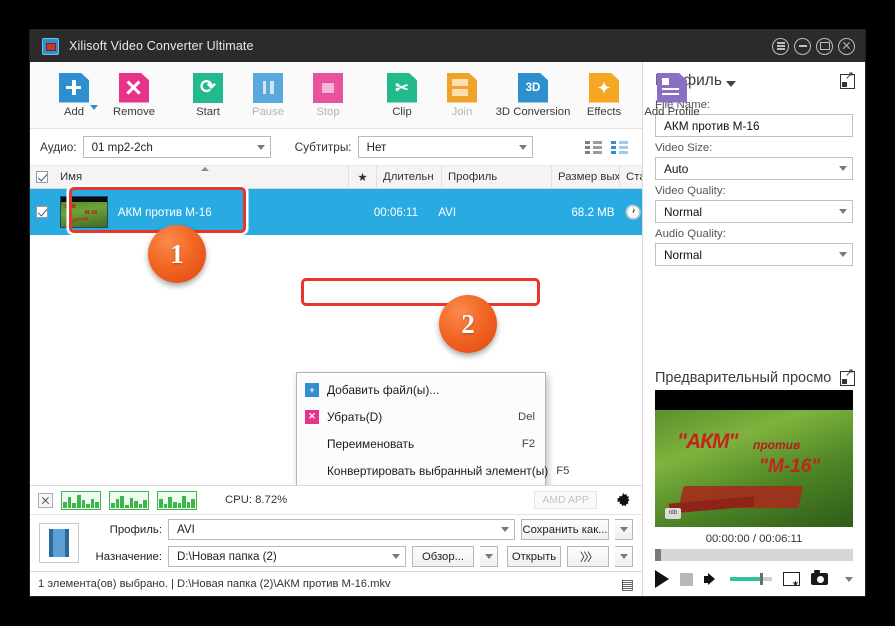 This screenshot has width=895, height=626. Describe the element at coordinates (563, 470) in the screenshot. I see `shortcut-label: F5` at that location.